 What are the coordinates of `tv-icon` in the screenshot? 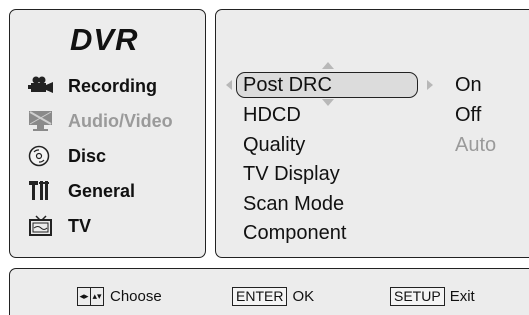 It's located at (41, 226).